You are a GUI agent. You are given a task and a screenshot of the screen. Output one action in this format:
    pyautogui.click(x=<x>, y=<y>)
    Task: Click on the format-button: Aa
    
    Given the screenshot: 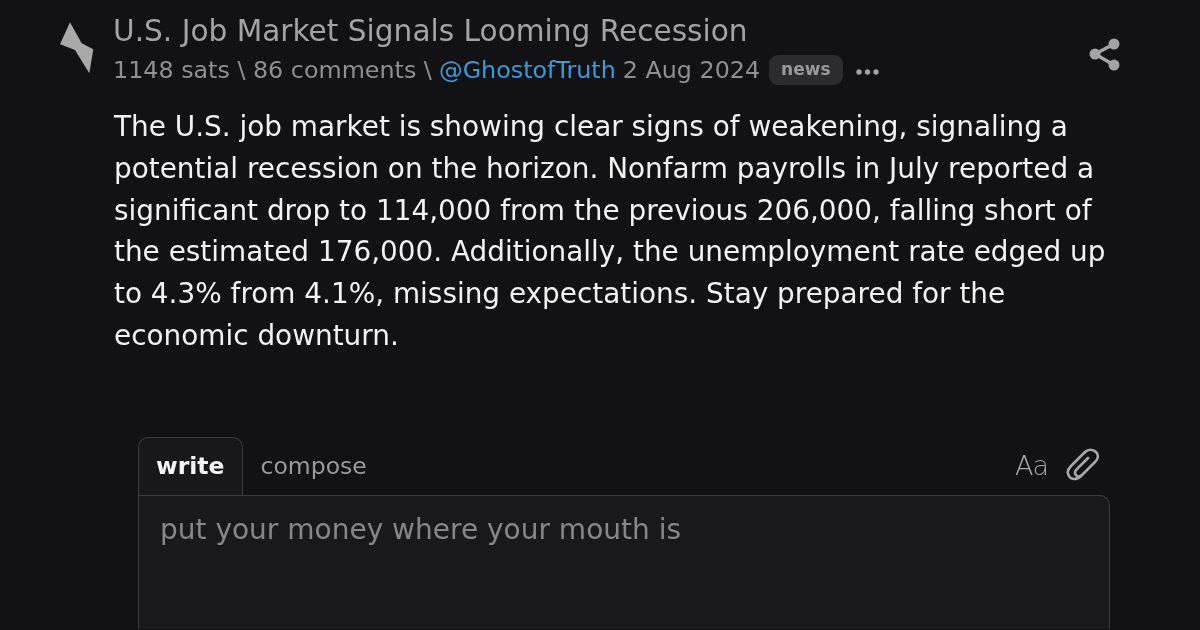 What is the action you would take?
    pyautogui.click(x=1031, y=465)
    